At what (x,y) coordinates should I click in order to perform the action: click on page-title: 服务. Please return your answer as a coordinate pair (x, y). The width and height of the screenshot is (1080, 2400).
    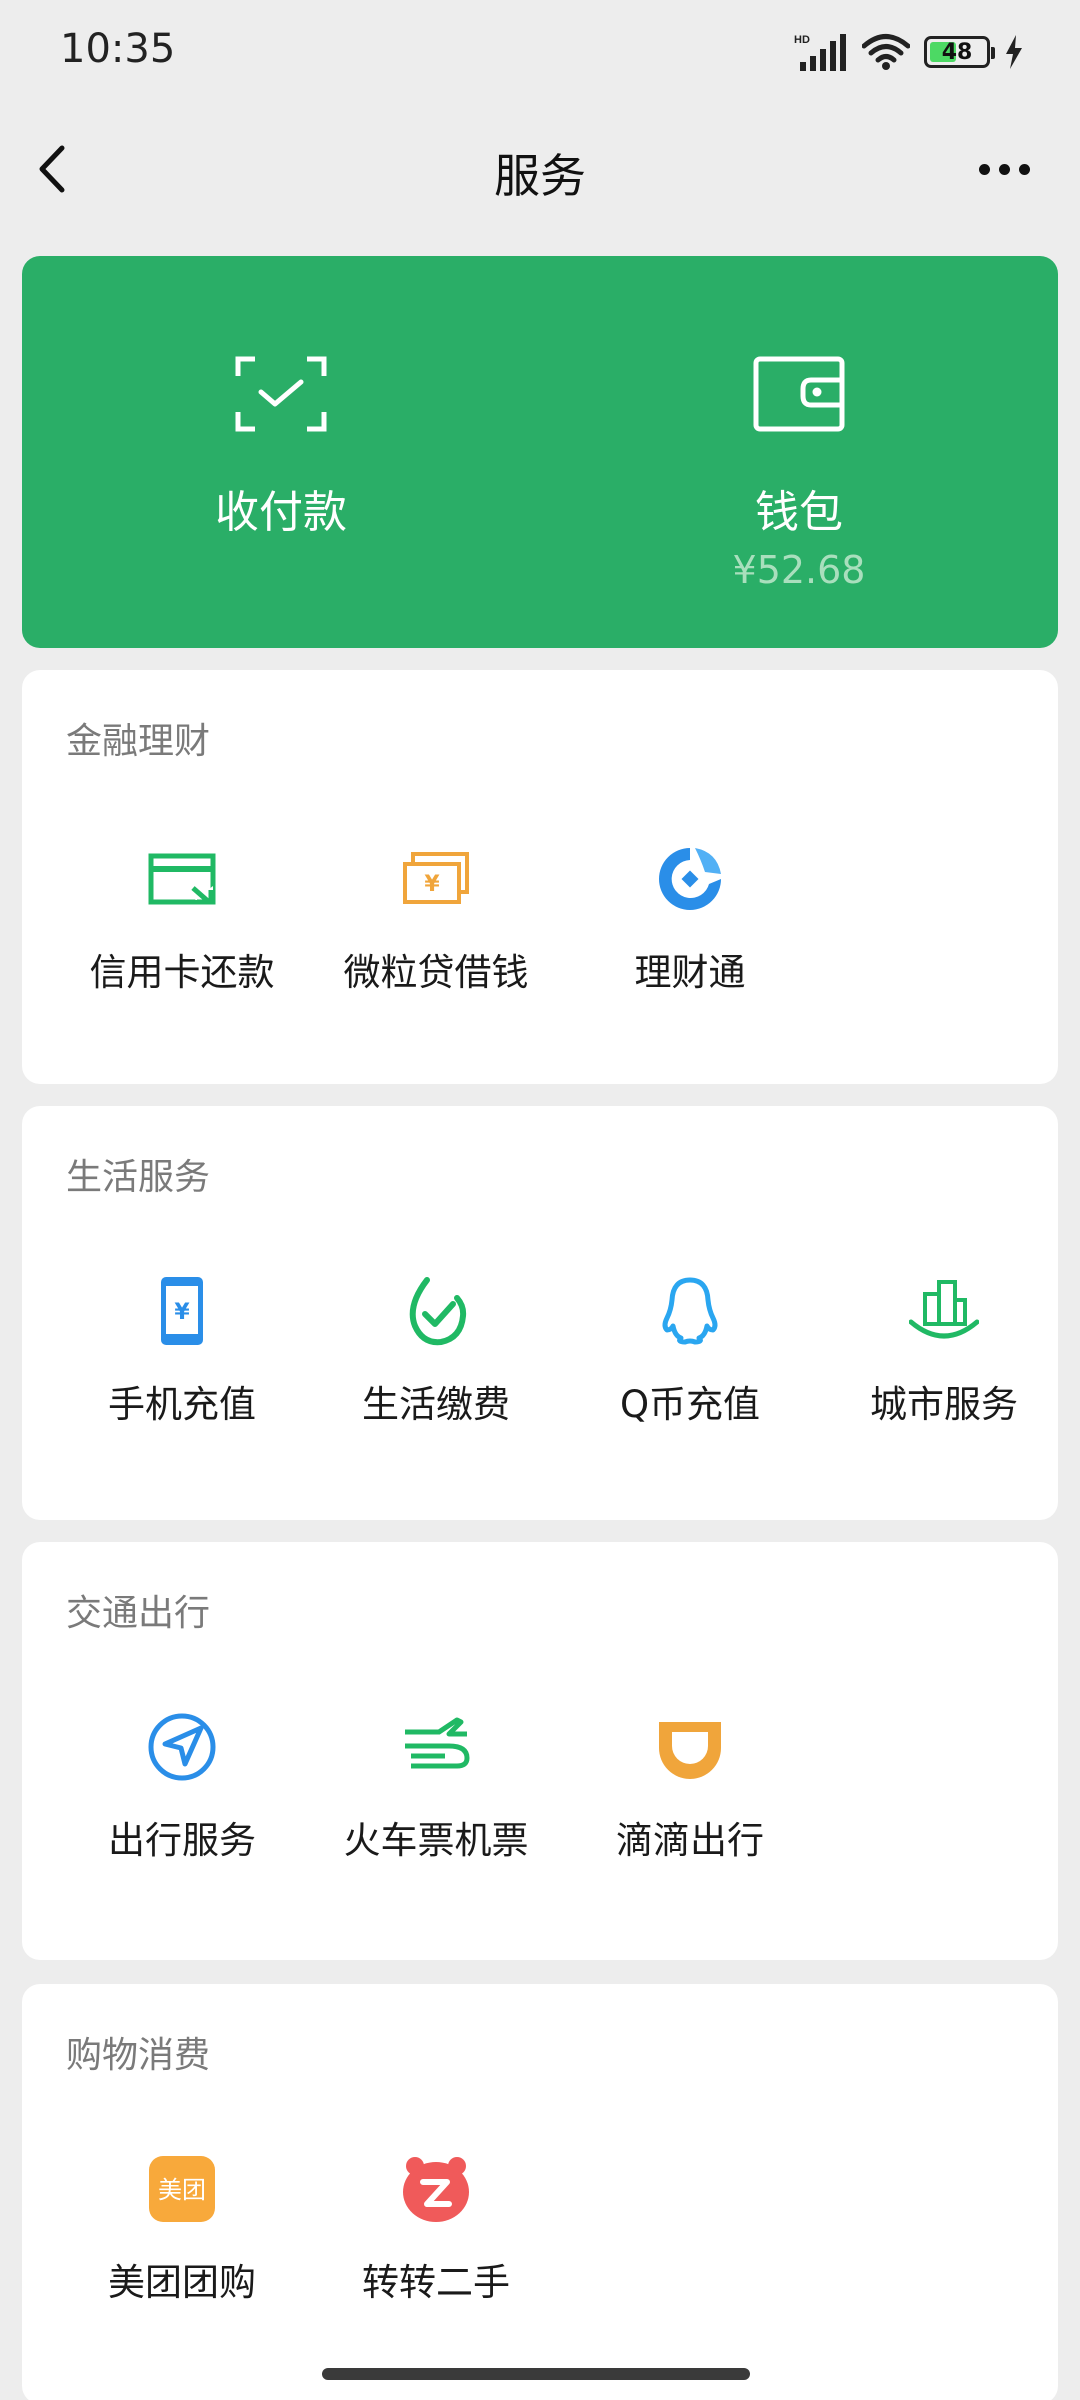
    Looking at the image, I should click on (540, 176).